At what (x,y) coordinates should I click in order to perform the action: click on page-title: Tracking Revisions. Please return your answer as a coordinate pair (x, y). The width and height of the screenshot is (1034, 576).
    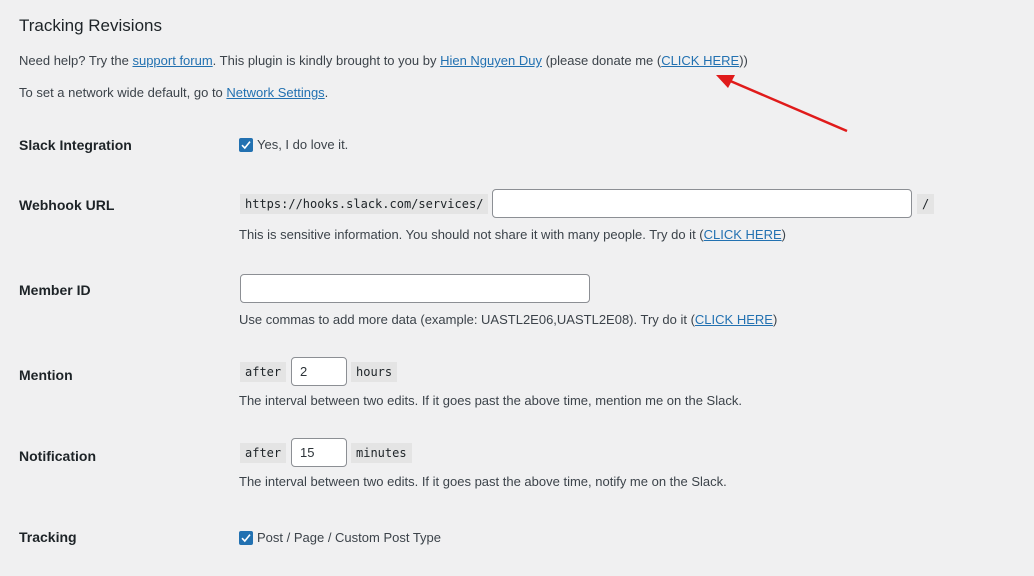
    Looking at the image, I should click on (90, 25).